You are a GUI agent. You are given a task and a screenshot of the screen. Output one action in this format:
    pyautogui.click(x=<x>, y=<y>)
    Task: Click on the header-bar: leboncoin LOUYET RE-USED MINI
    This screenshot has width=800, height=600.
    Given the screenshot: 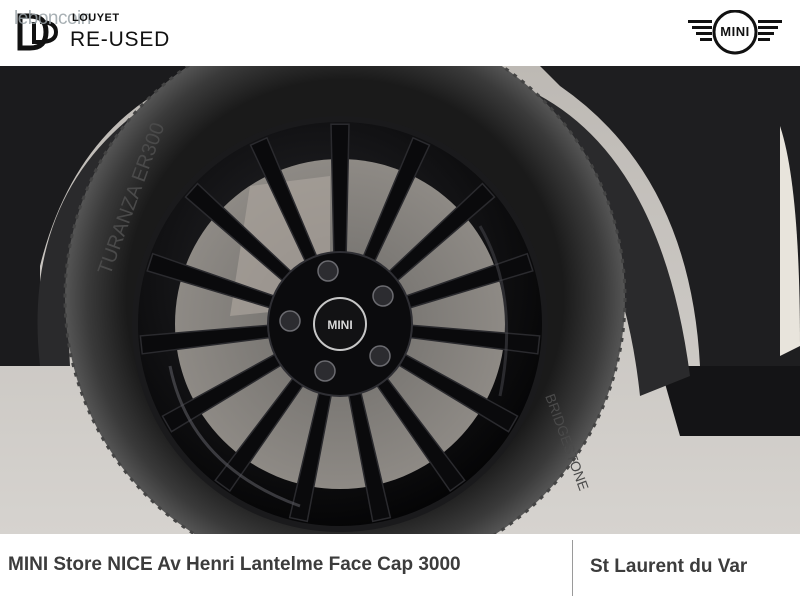 What is the action you would take?
    pyautogui.click(x=400, y=33)
    